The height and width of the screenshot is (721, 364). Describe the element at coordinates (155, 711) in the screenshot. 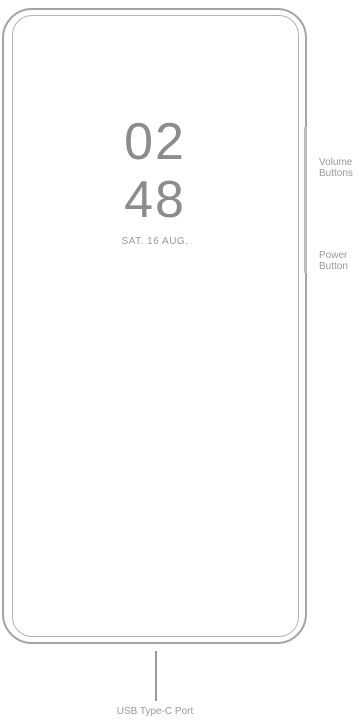

I see `usb-port-label: USB Type-C Port` at that location.